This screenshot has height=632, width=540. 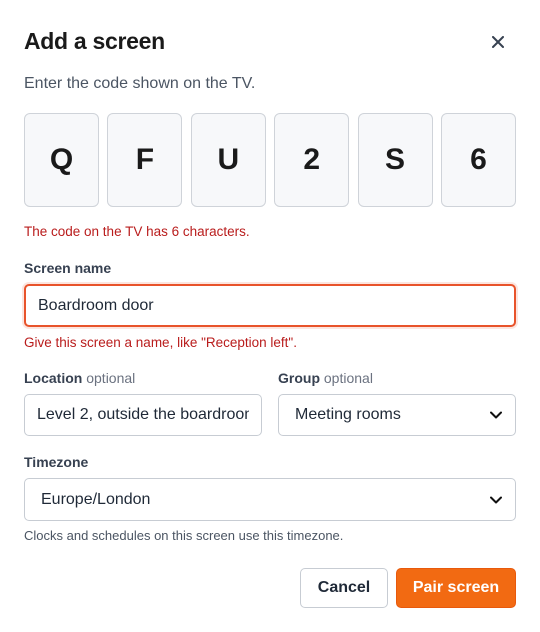 What do you see at coordinates (395, 160) in the screenshot?
I see `code-char-5: S` at bounding box center [395, 160].